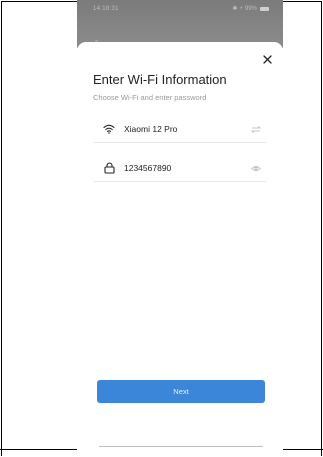 The height and width of the screenshot is (457, 323). I want to click on status-indicator-text: ✱ ⚡ 99%, so click(244, 9).